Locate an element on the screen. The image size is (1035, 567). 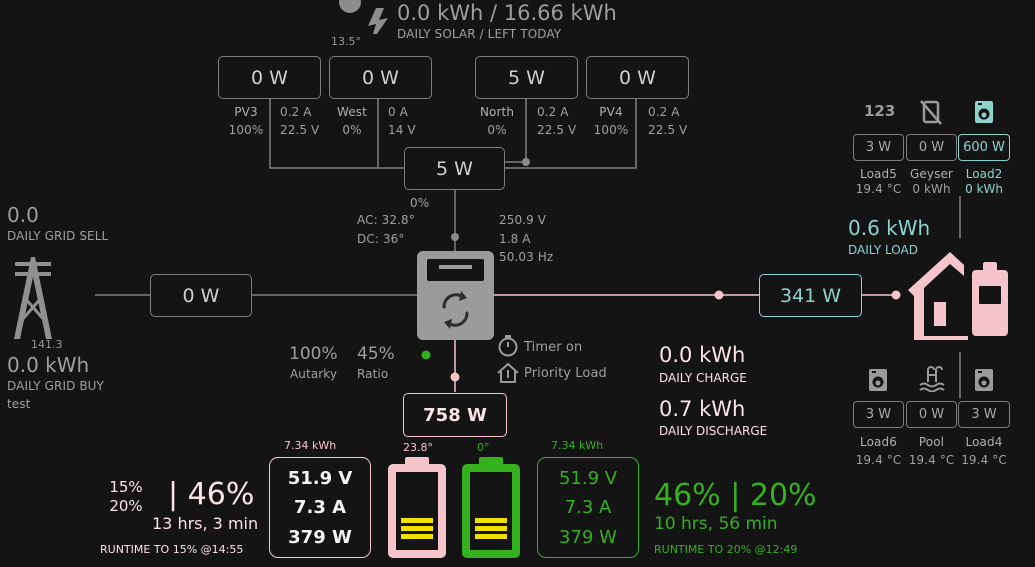
daily-discharge-value: 0.7 kWh is located at coordinates (702, 409).